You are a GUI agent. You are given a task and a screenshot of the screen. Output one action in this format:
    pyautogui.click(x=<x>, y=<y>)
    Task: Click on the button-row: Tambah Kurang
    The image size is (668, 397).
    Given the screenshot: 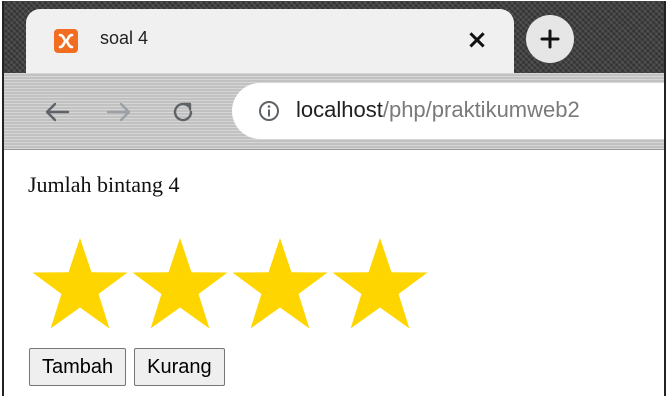 What is the action you would take?
    pyautogui.click(x=127, y=367)
    